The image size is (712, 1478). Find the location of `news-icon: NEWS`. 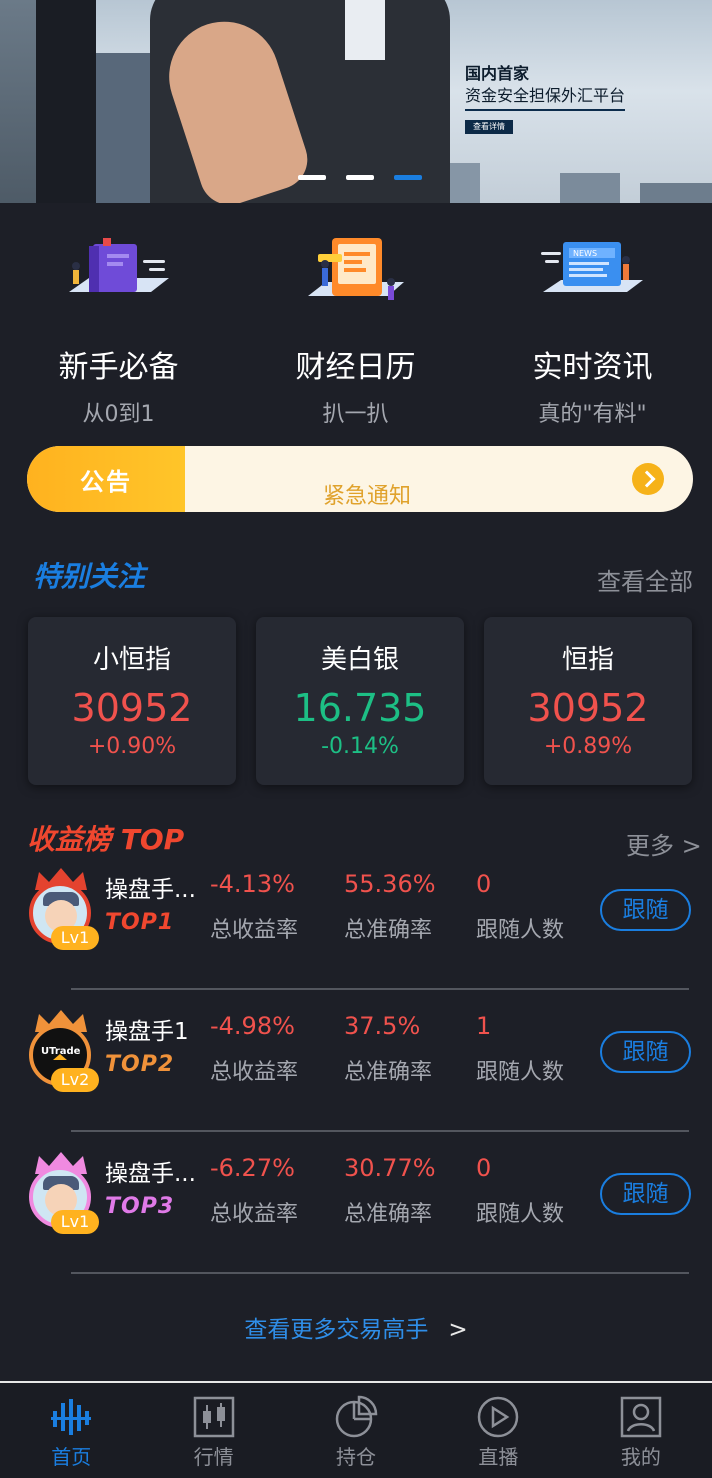

news-icon: NEWS is located at coordinates (593, 275).